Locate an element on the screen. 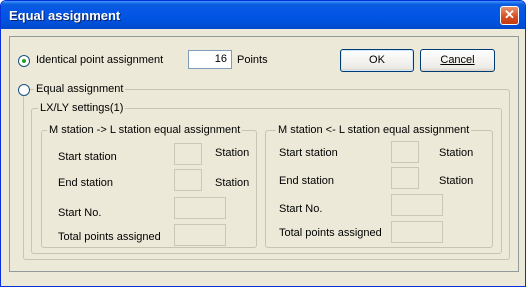  points-input: 16 is located at coordinates (210, 59).